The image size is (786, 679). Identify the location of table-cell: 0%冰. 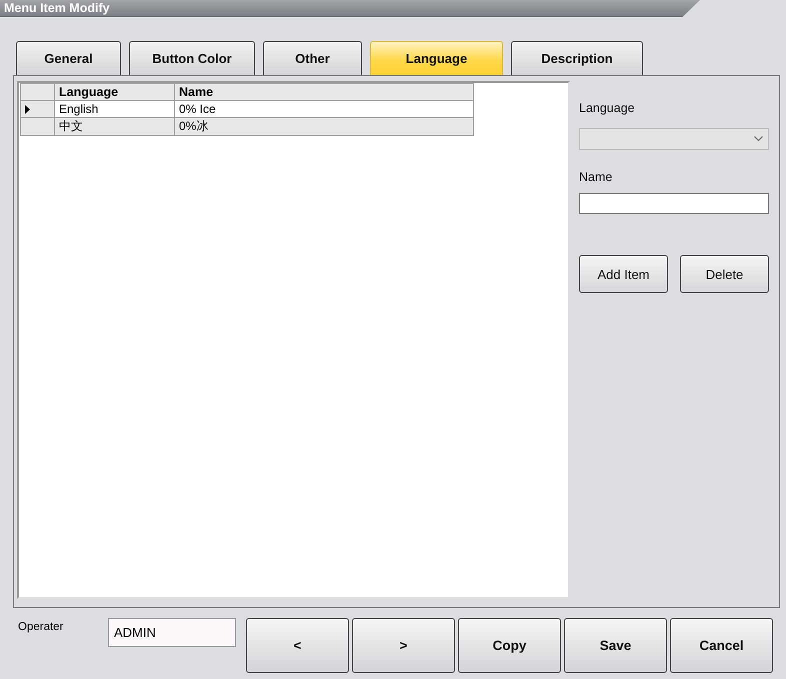
(324, 127).